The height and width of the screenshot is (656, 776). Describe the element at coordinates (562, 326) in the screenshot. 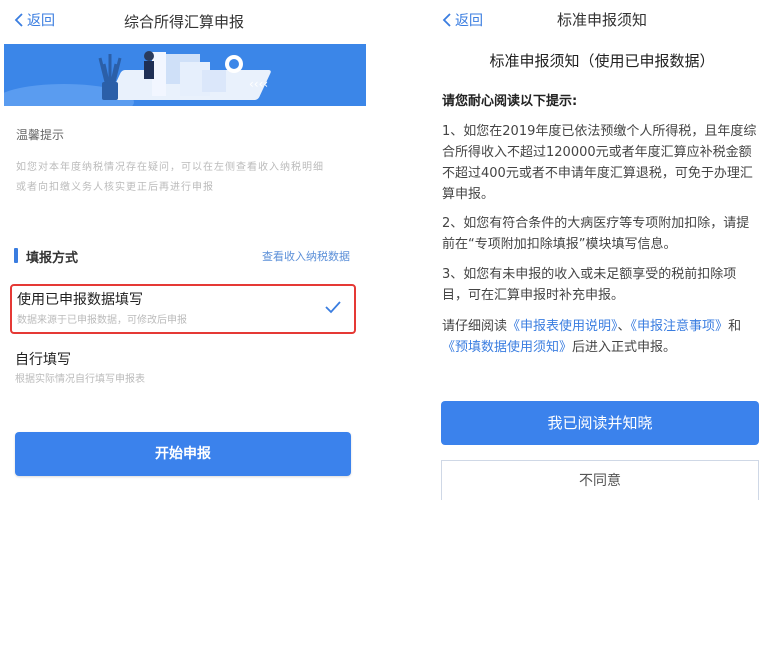

I see `form-instructions-link: 《申报表使用说明》` at that location.